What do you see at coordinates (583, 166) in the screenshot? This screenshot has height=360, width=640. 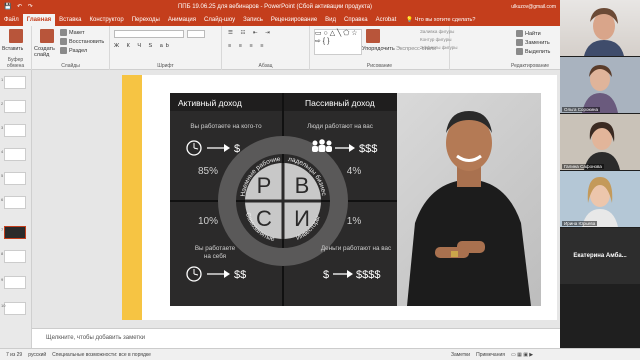 I see `participant-name: Галина Сафонова` at bounding box center [583, 166].